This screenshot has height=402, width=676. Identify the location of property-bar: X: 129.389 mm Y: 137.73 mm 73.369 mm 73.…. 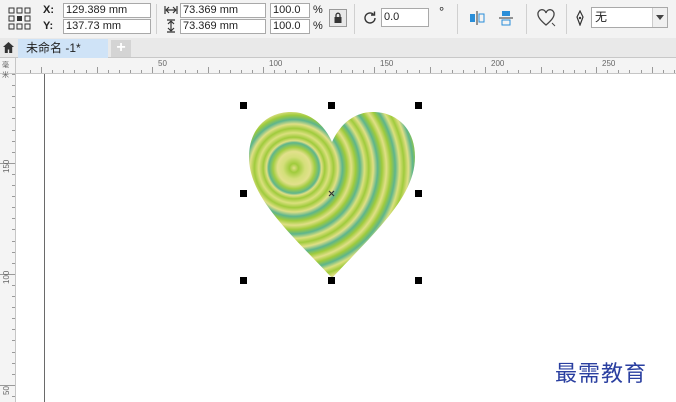
(338, 19).